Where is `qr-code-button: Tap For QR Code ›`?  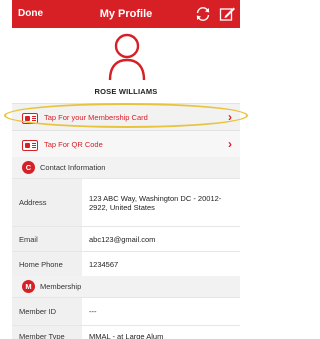 qr-code-button: Tap For QR Code › is located at coordinates (126, 143).